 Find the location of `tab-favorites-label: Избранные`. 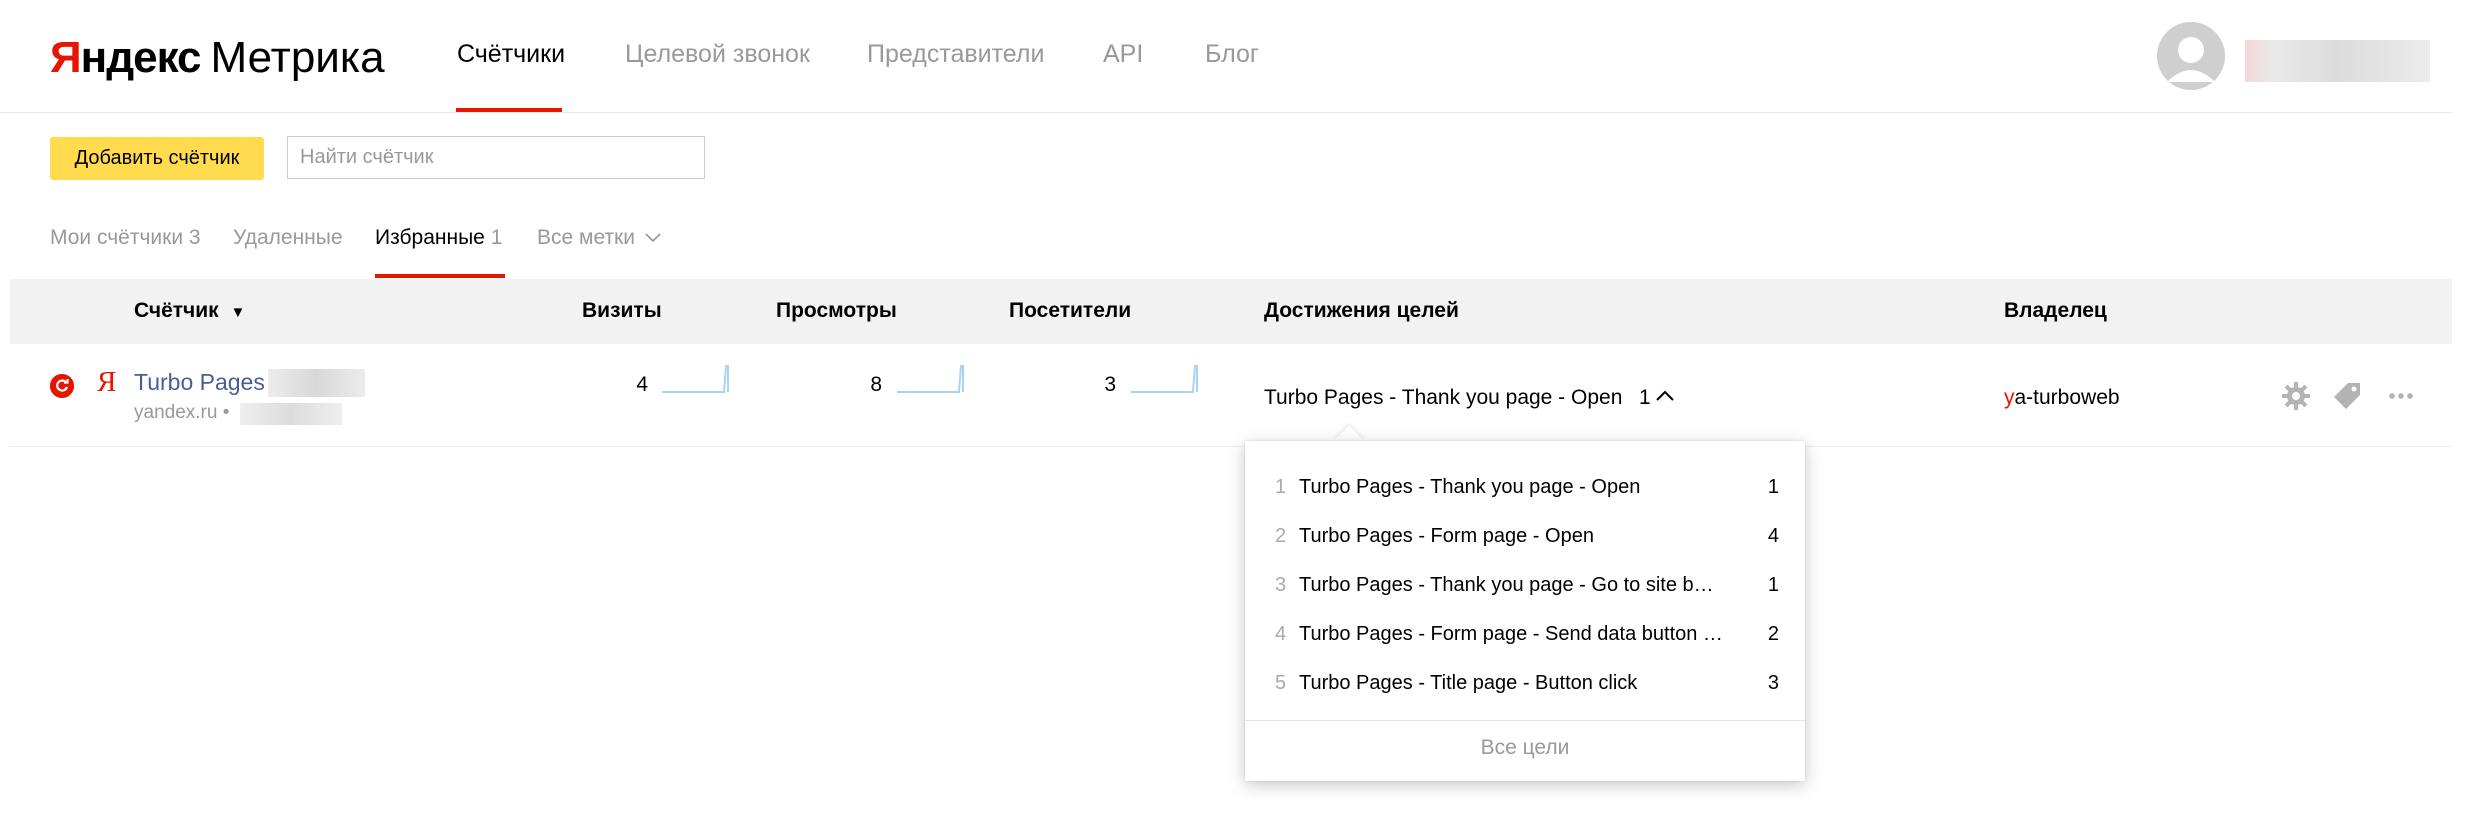

tab-favorites-label: Избранные is located at coordinates (430, 237).